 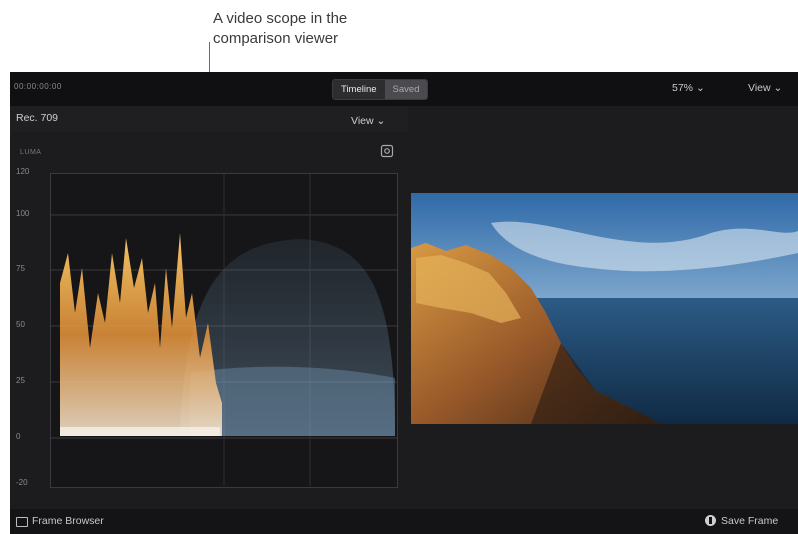 What do you see at coordinates (404, 521) in the screenshot?
I see `viewer-bottom-bar` at bounding box center [404, 521].